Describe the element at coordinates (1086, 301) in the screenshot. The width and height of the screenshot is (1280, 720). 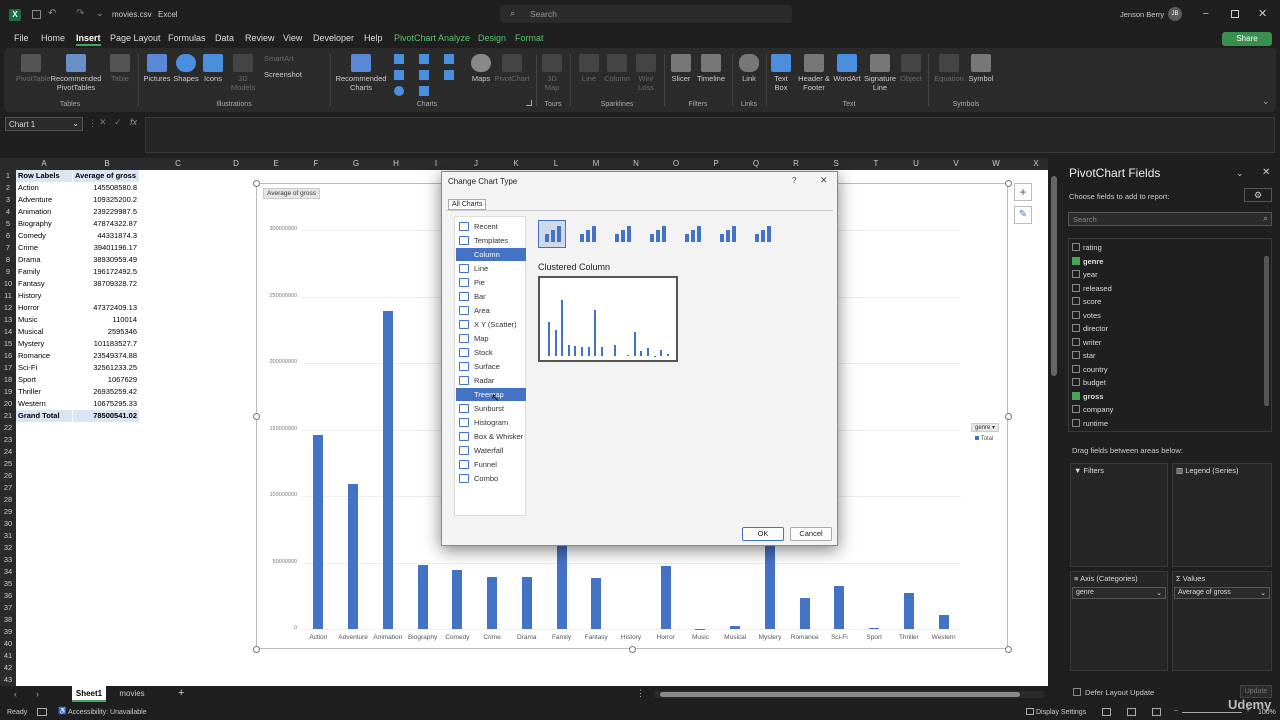
I see `field-score: score` at that location.